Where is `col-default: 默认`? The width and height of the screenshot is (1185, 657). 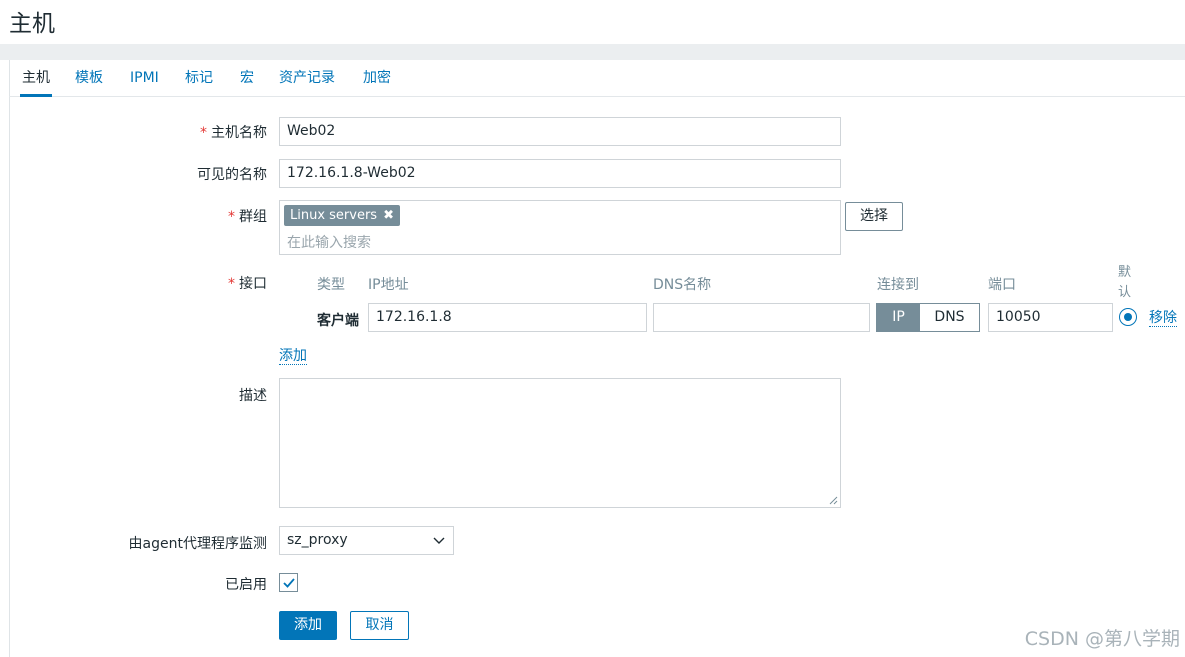
col-default: 默认 is located at coordinates (1125, 282).